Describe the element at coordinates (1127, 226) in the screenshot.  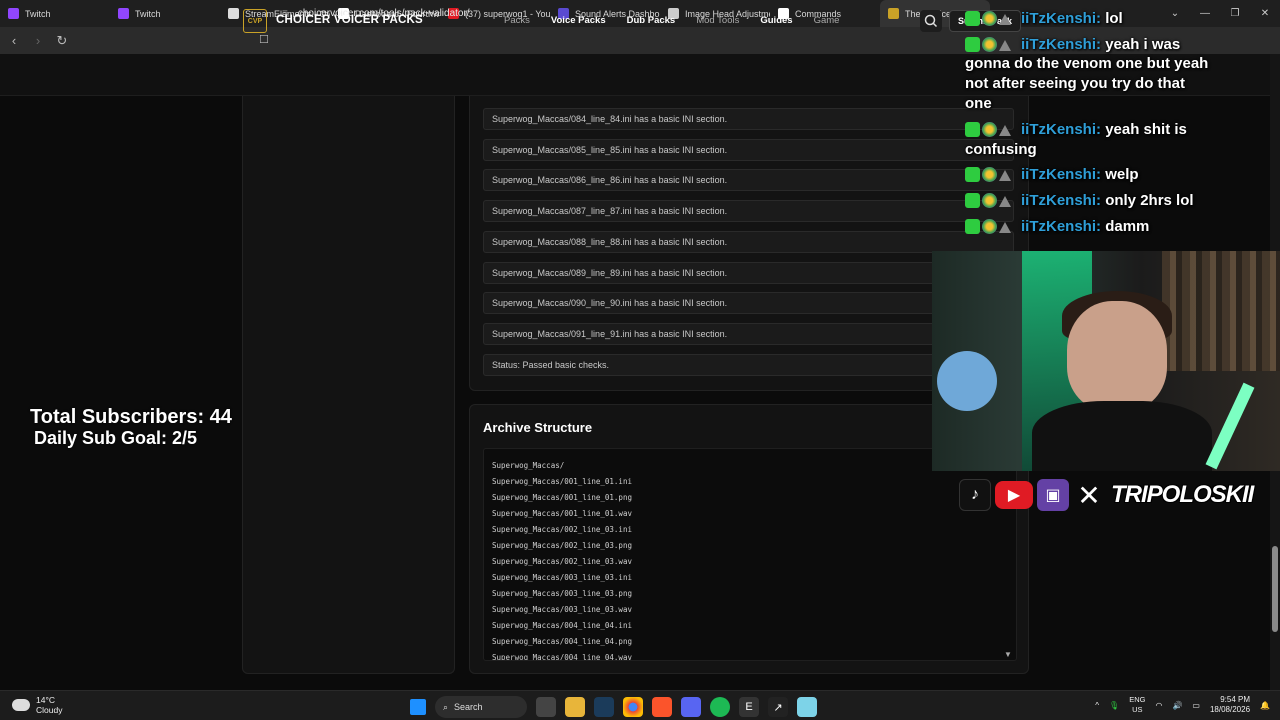
I see `chat-text: damm` at that location.